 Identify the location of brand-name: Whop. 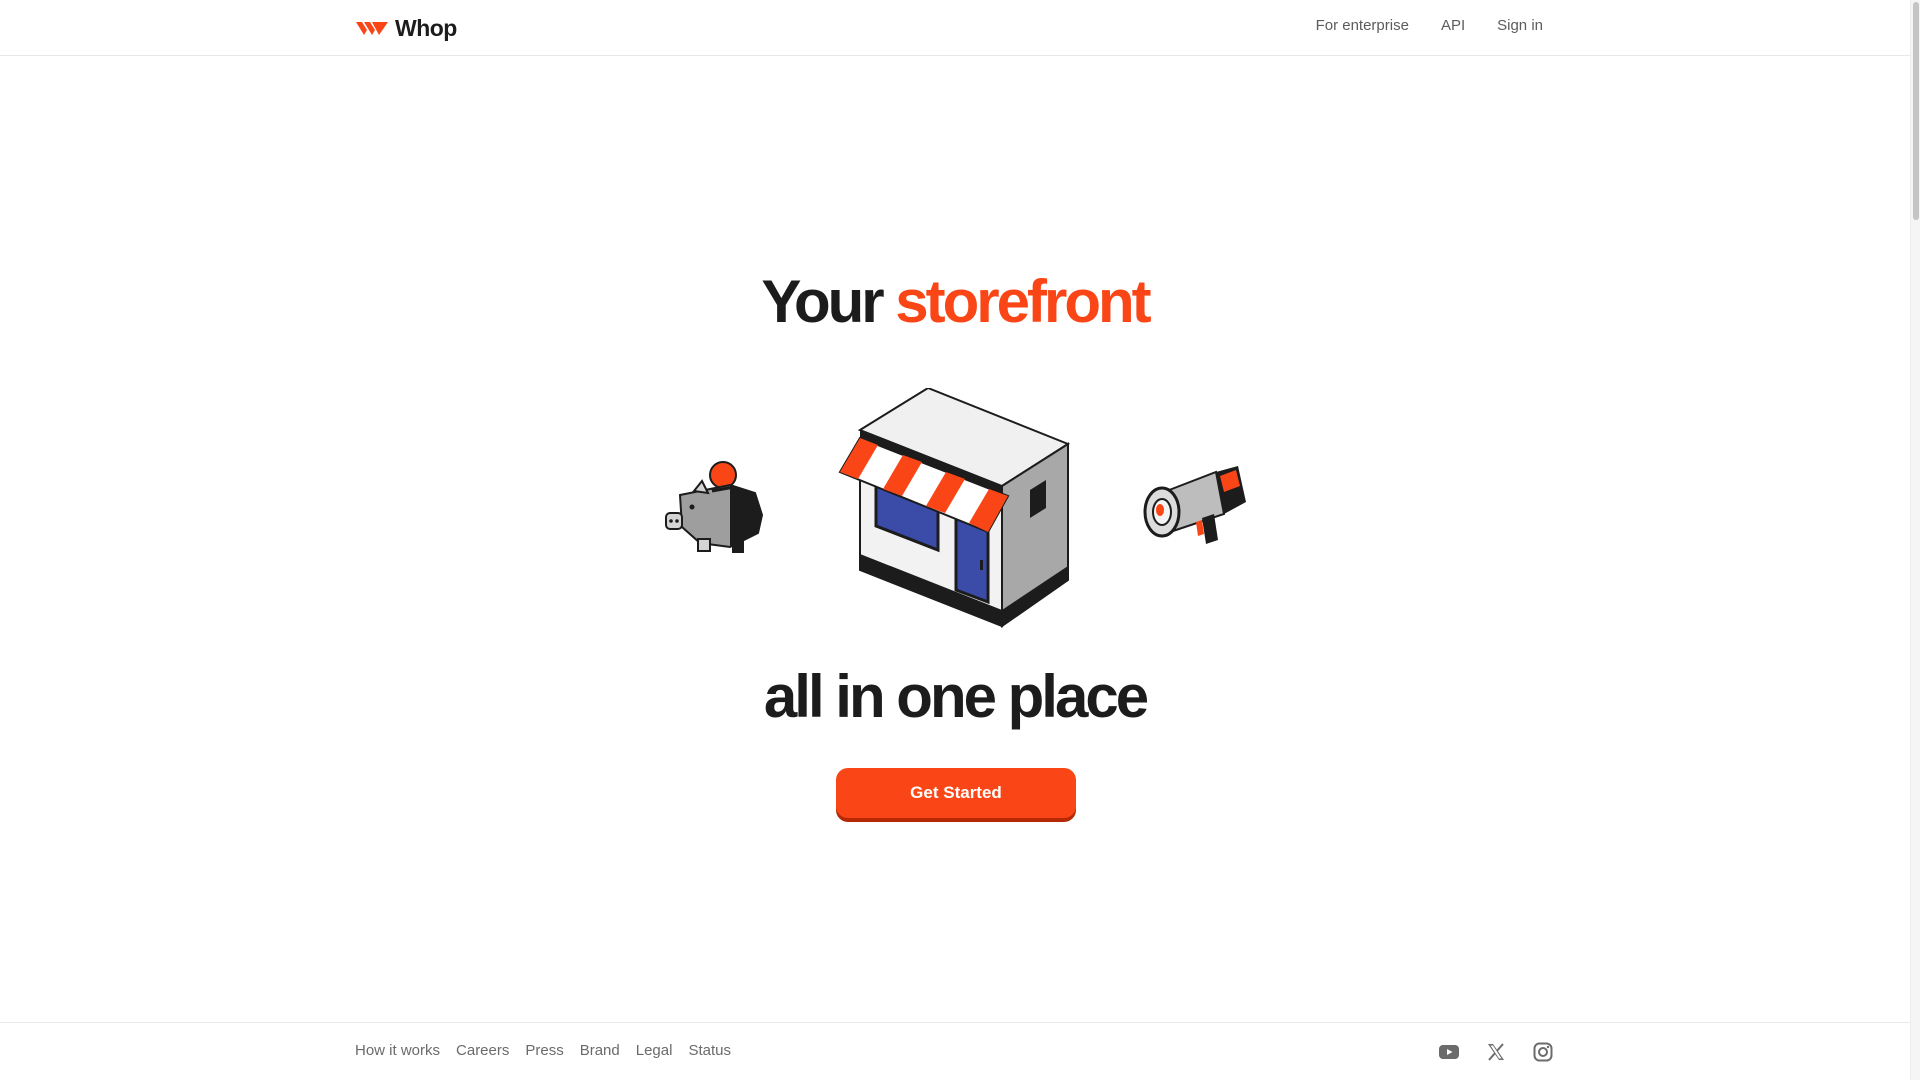
(426, 27).